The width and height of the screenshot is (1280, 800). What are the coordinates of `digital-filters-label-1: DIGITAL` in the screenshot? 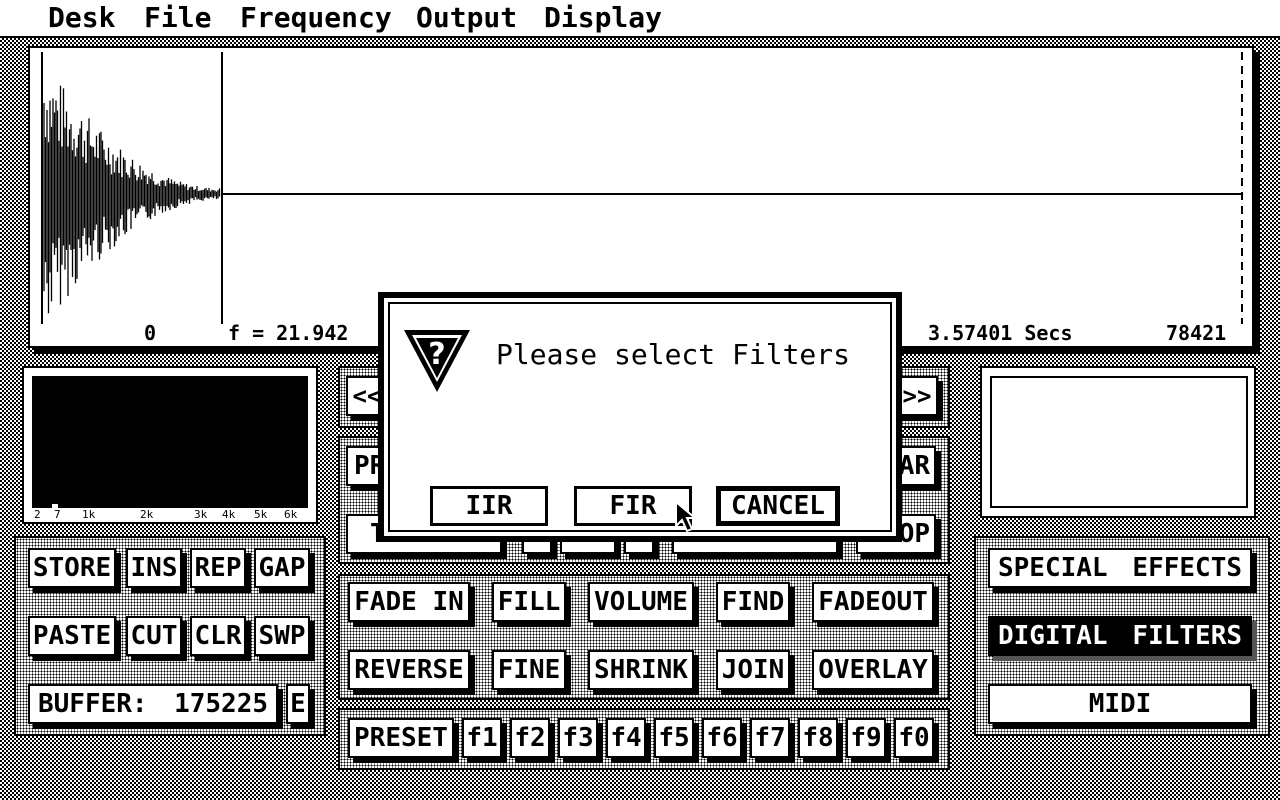 It's located at (1053, 636).